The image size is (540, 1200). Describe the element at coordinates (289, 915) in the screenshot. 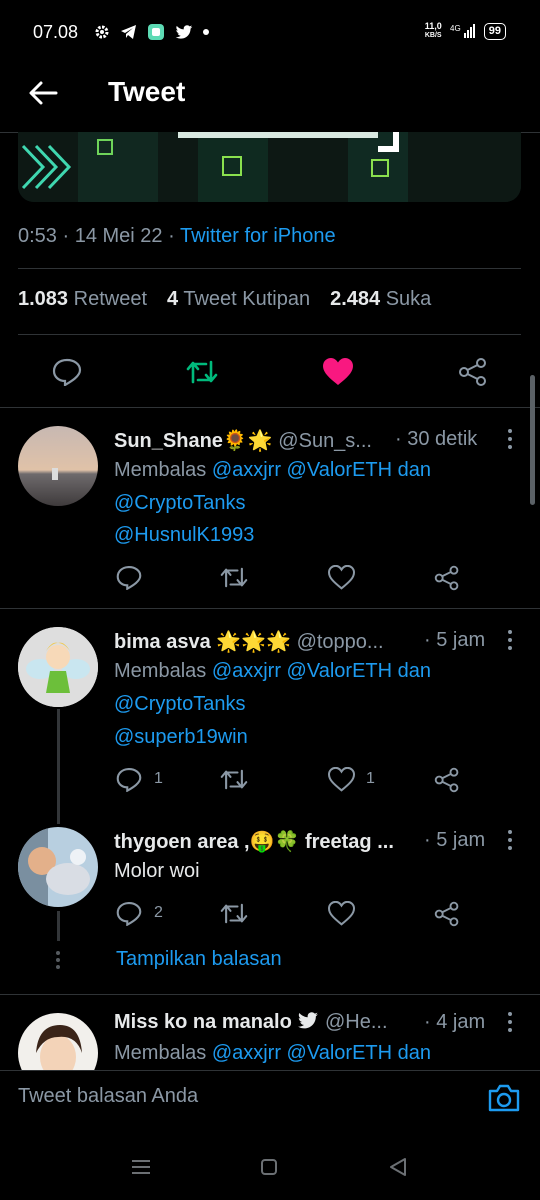

I see `reply-actions: 2` at that location.